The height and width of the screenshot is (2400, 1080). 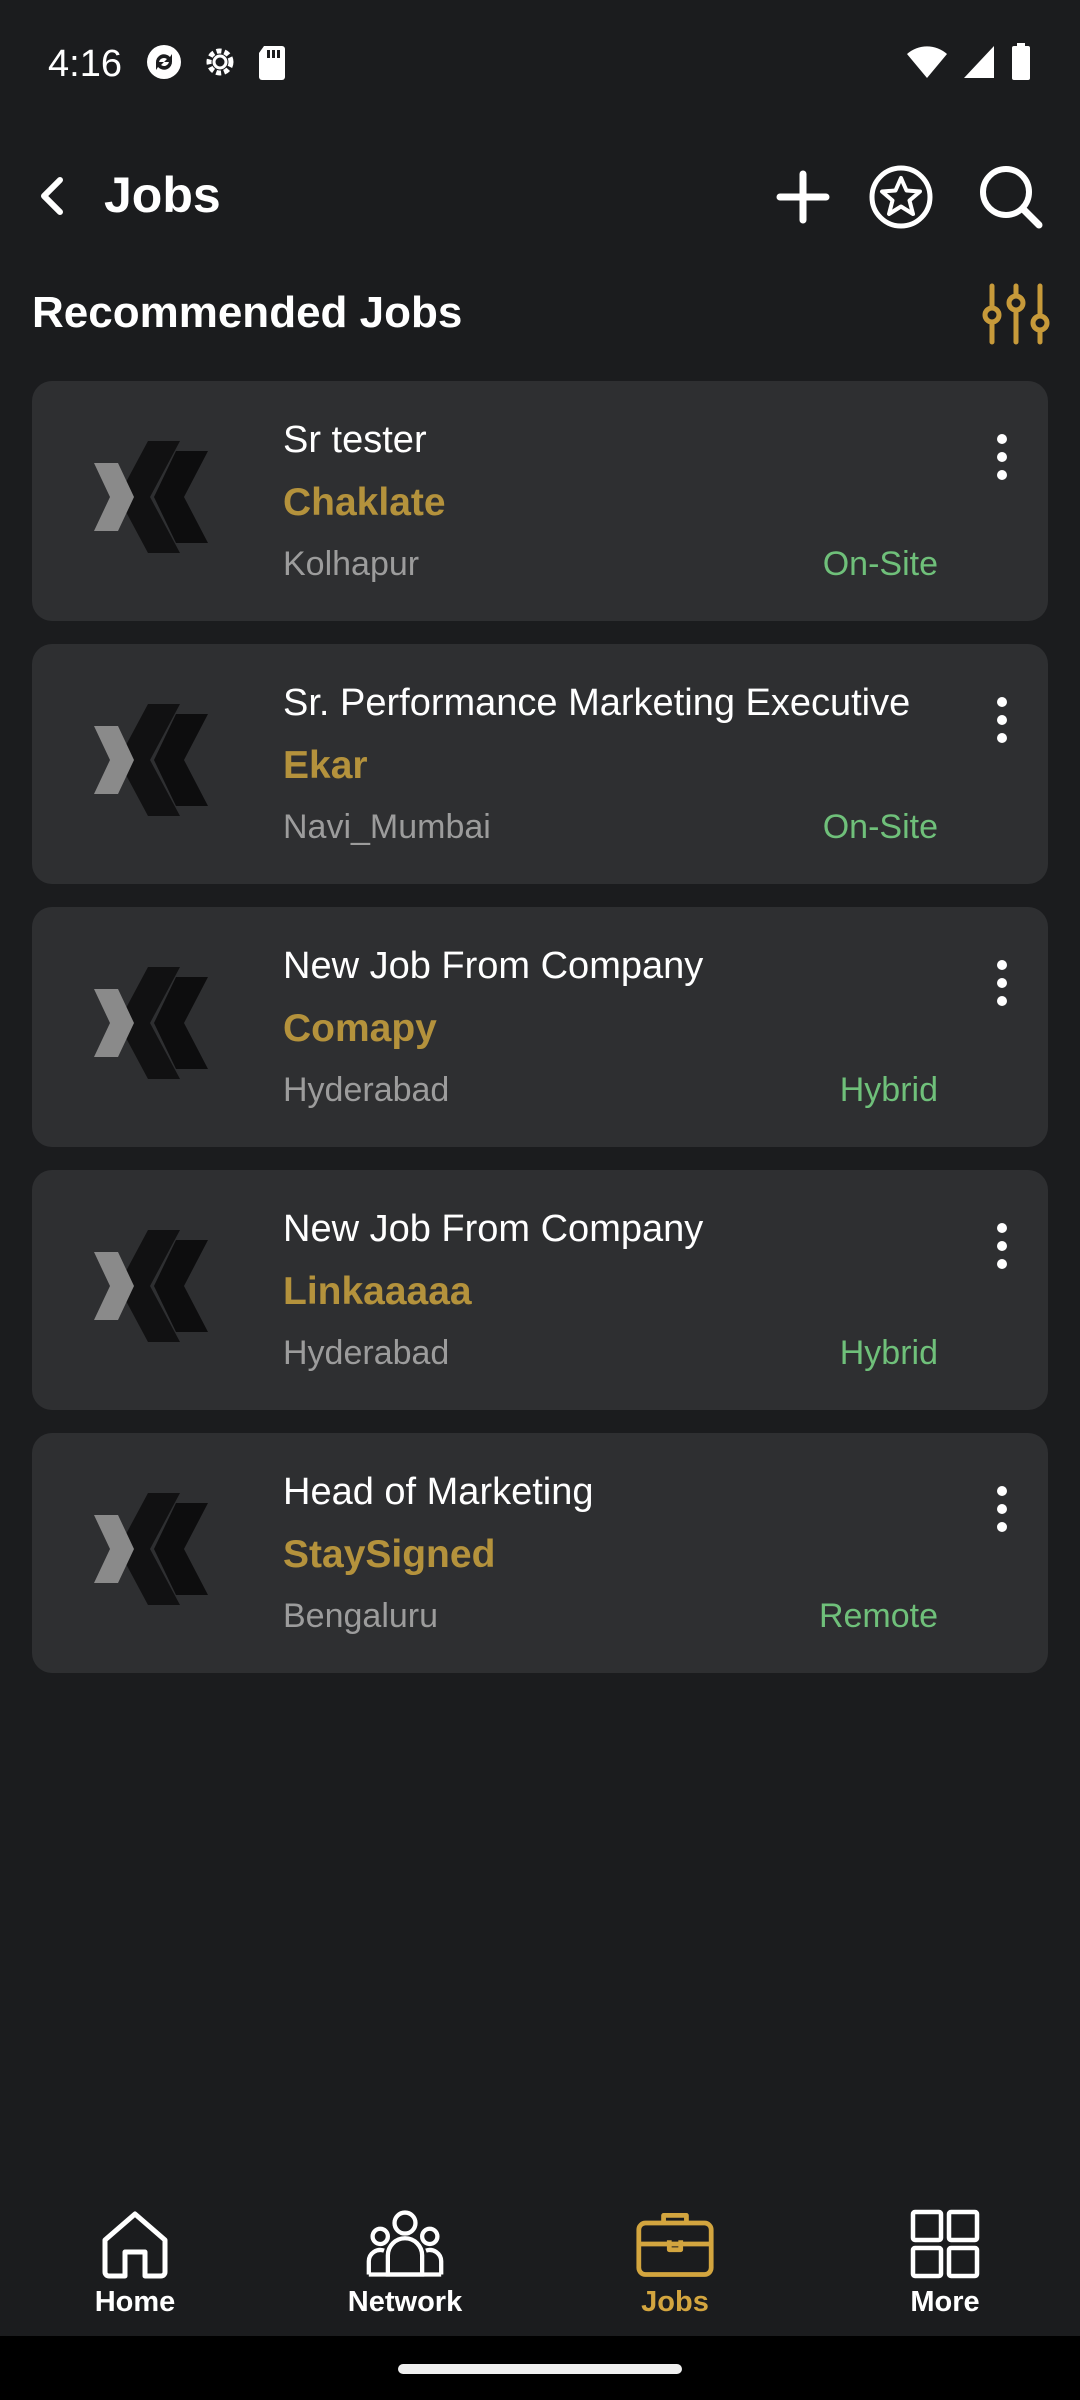 I want to click on sd-card-icon, so click(x=272, y=64).